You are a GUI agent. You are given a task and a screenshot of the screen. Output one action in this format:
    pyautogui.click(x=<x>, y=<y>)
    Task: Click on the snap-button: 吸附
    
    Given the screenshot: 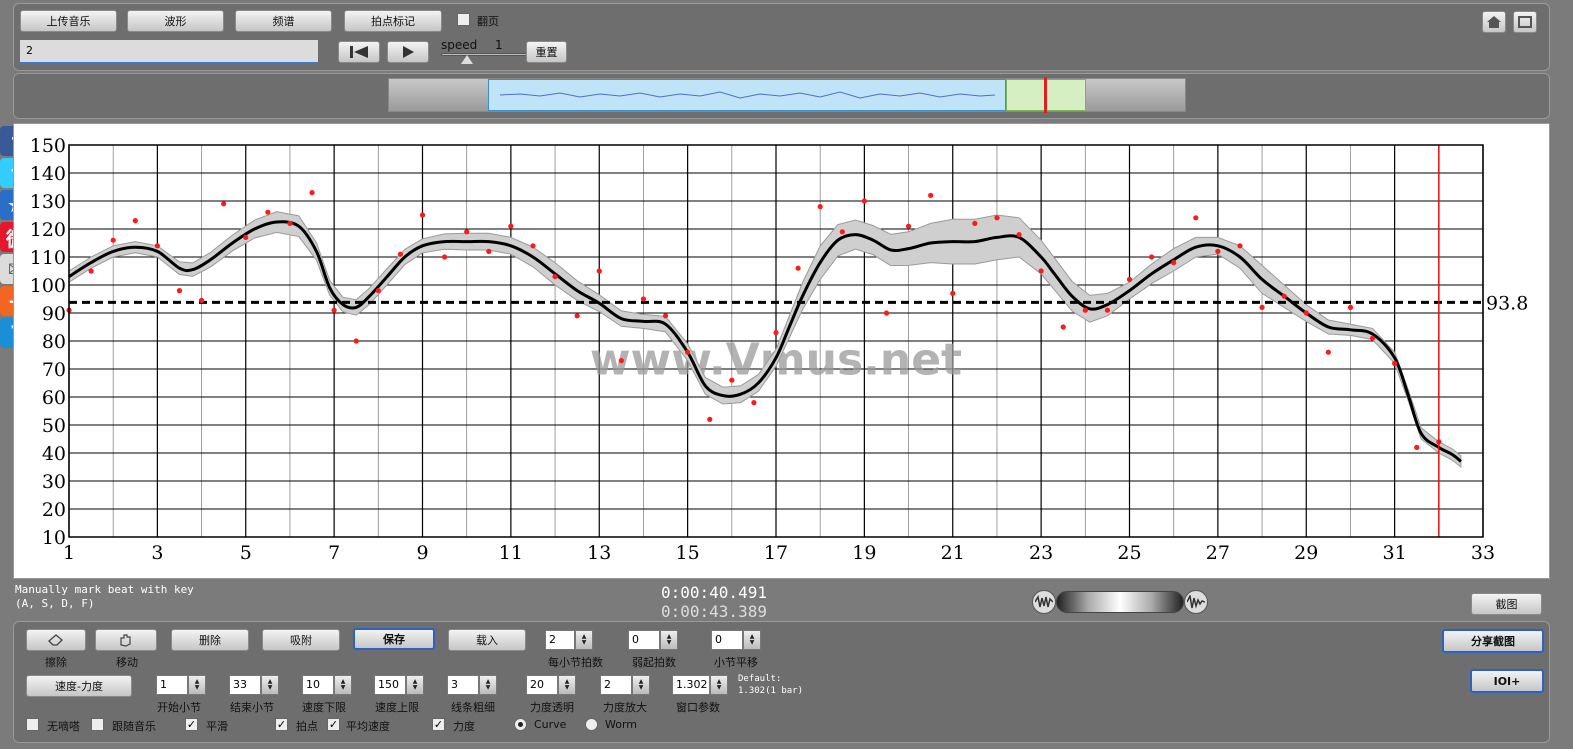 What is the action you would take?
    pyautogui.click(x=301, y=640)
    